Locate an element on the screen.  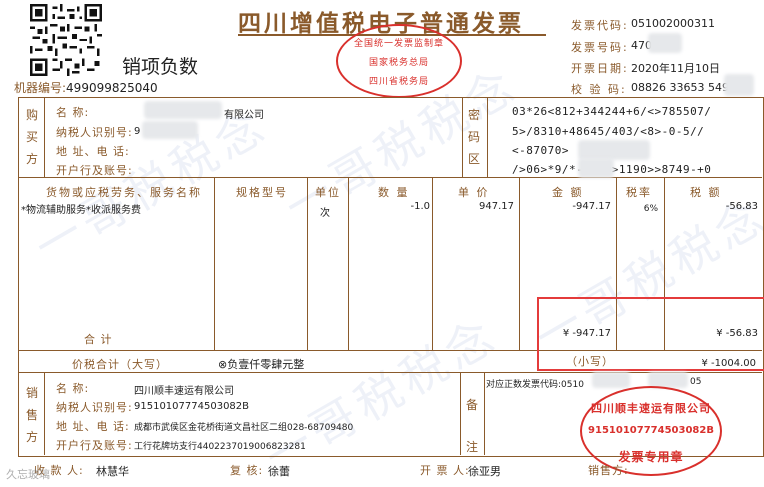
reviewer-label: 复 核: is located at coordinates (247, 470).